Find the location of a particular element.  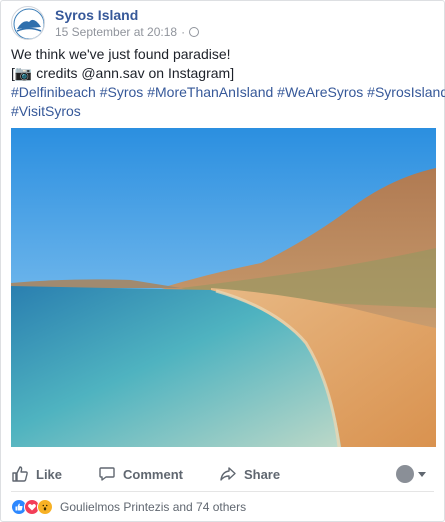

page-avatar is located at coordinates (28, 23).